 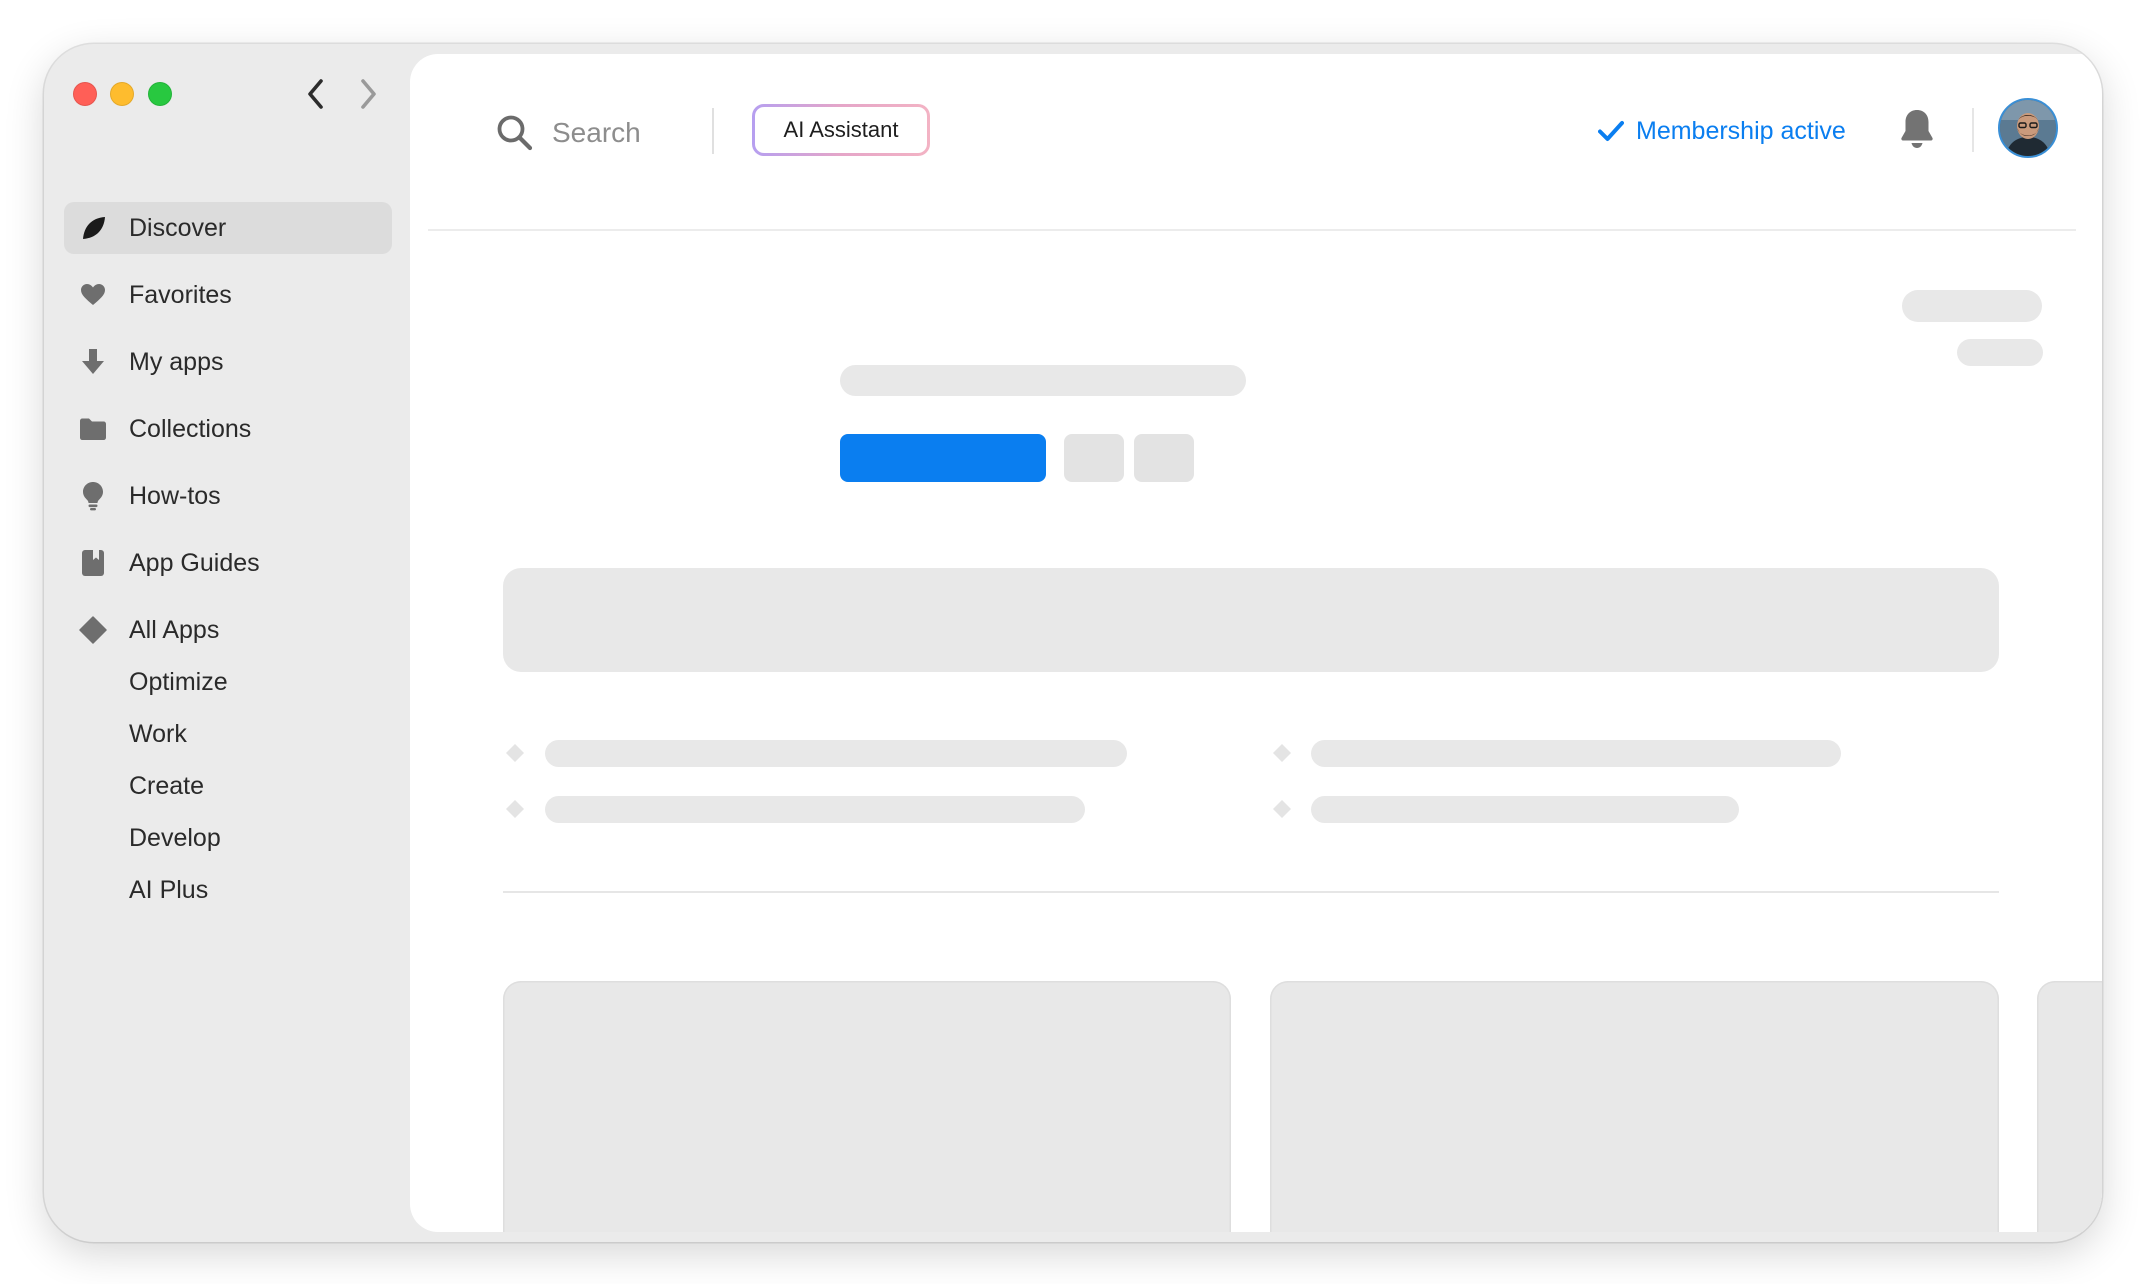 What do you see at coordinates (190, 428) in the screenshot?
I see `sidebar-item-label: Collections` at bounding box center [190, 428].